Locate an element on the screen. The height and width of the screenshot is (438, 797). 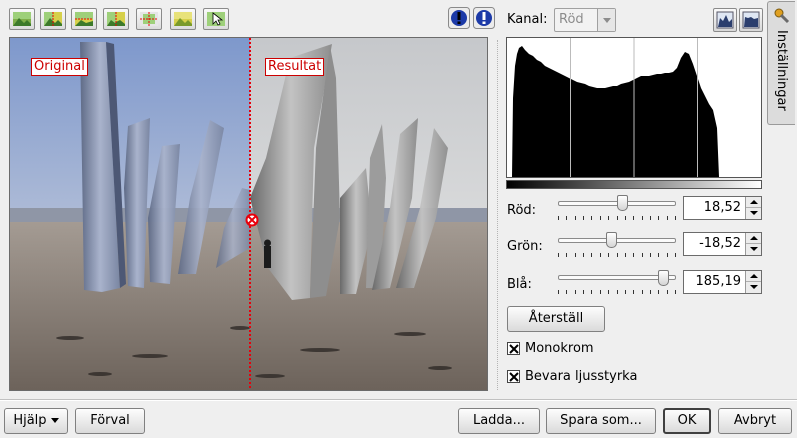
preserve-luminosity-checkbox is located at coordinates (513, 376).